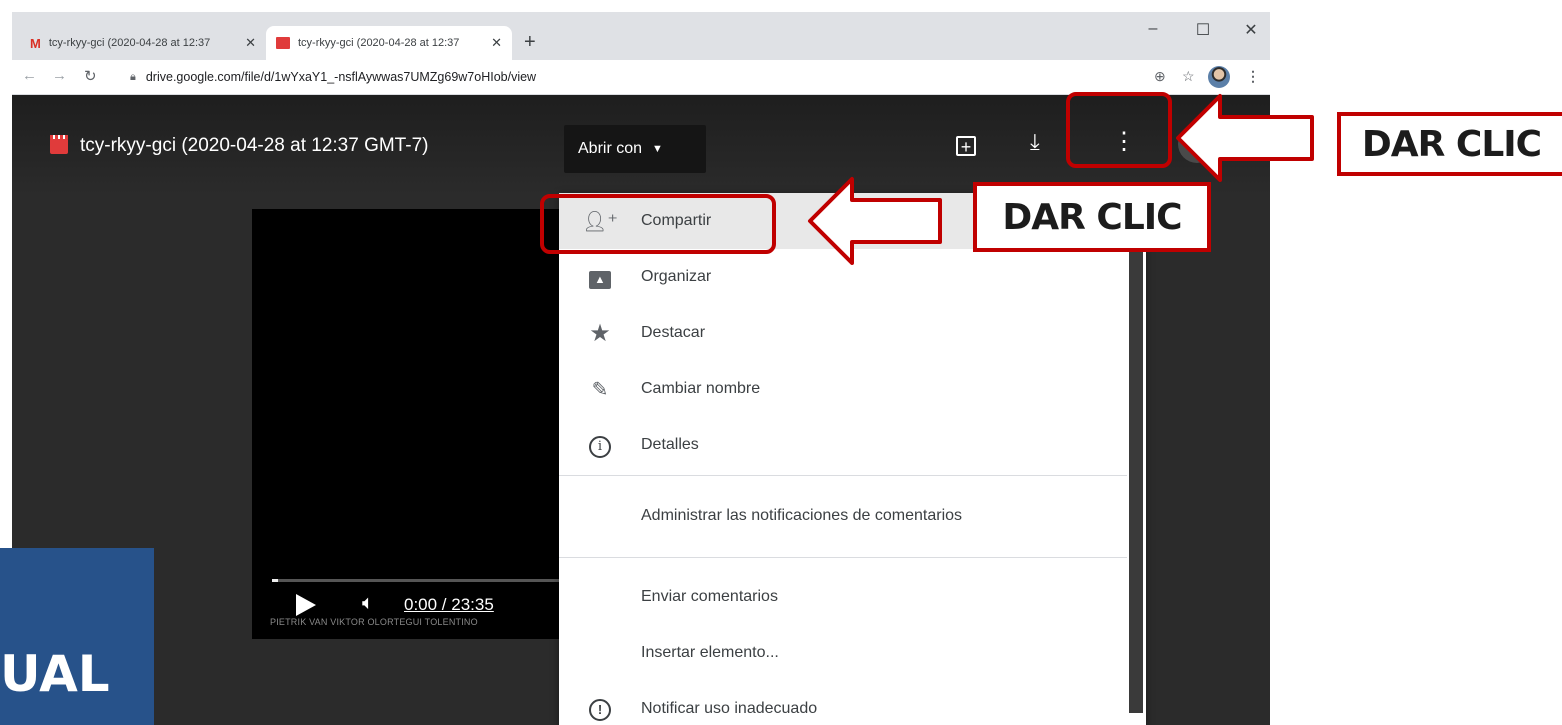  I want to click on open-with-label: Abrir con, so click(610, 148).